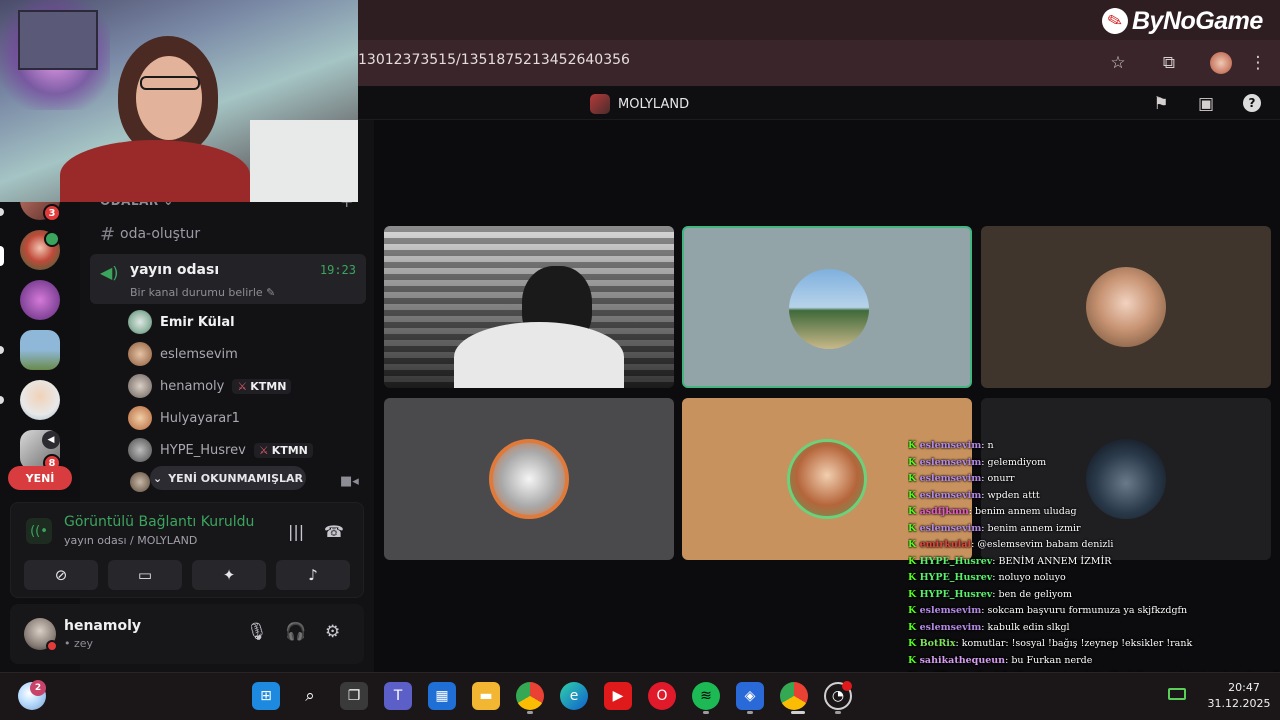  Describe the element at coordinates (242, 386) in the screenshot. I see `sword-icon: ⚔` at that location.